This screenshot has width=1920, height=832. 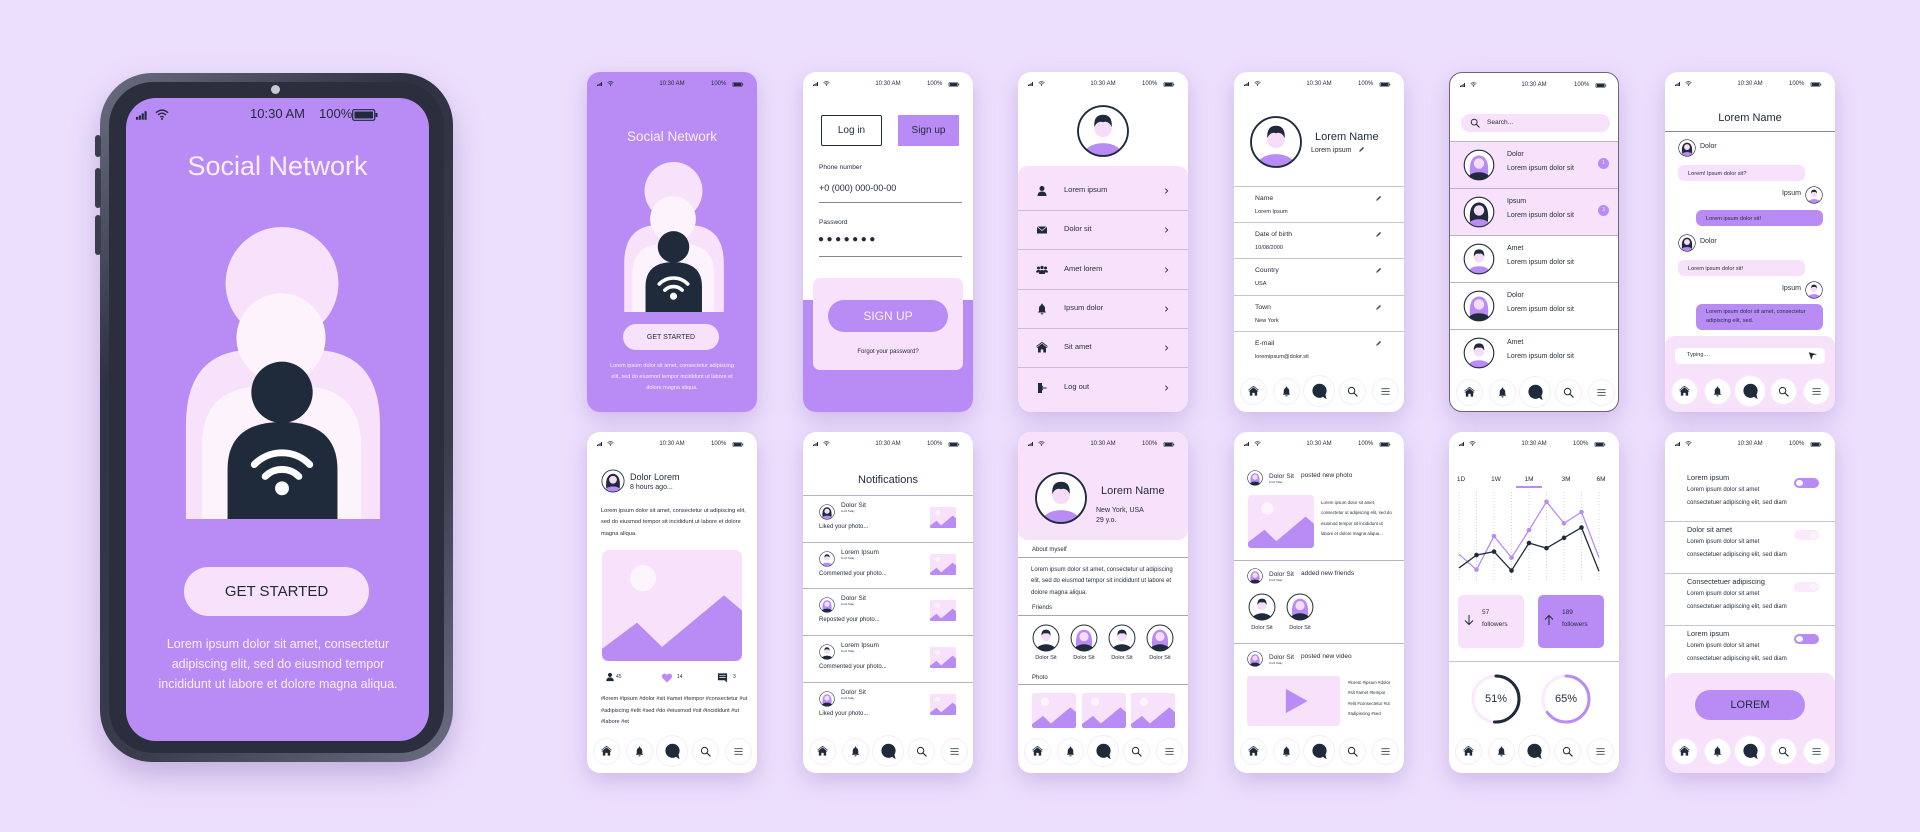 What do you see at coordinates (1534, 352) in the screenshot?
I see `chat-list-item: Amet Lorem ipsum dolor sit` at bounding box center [1534, 352].